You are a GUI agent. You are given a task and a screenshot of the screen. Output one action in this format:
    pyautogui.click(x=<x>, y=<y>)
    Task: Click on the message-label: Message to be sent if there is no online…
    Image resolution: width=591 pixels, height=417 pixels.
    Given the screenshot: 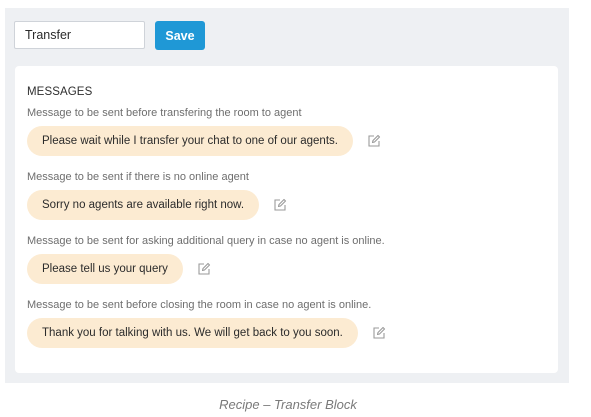 What is the action you would take?
    pyautogui.click(x=138, y=177)
    